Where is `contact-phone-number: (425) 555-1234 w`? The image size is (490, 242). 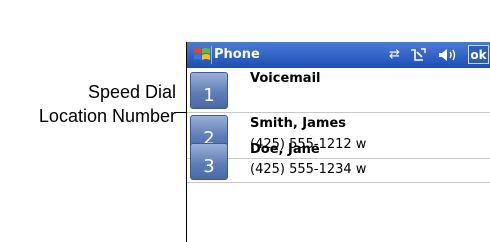 contact-phone-number: (425) 555-1234 w is located at coordinates (308, 169).